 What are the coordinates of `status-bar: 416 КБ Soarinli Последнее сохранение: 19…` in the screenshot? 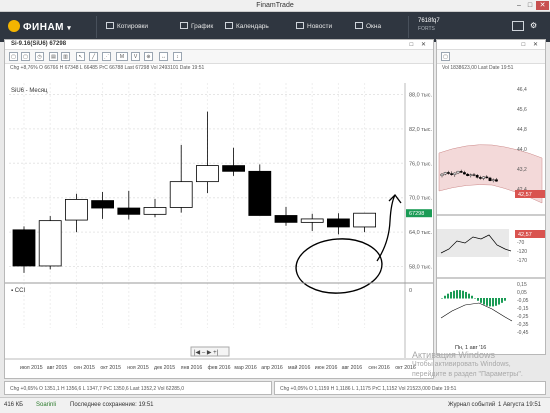 It's located at (275, 405).